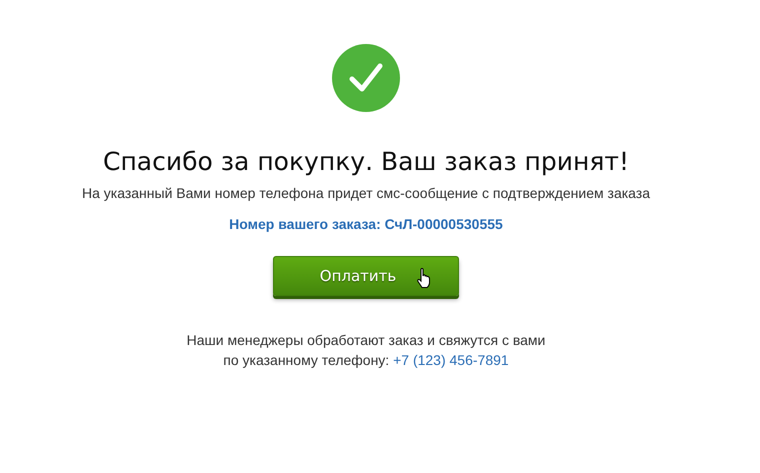 Image resolution: width=760 pixels, height=473 pixels. What do you see at coordinates (366, 276) in the screenshot?
I see `pay-button: Оплатить` at bounding box center [366, 276].